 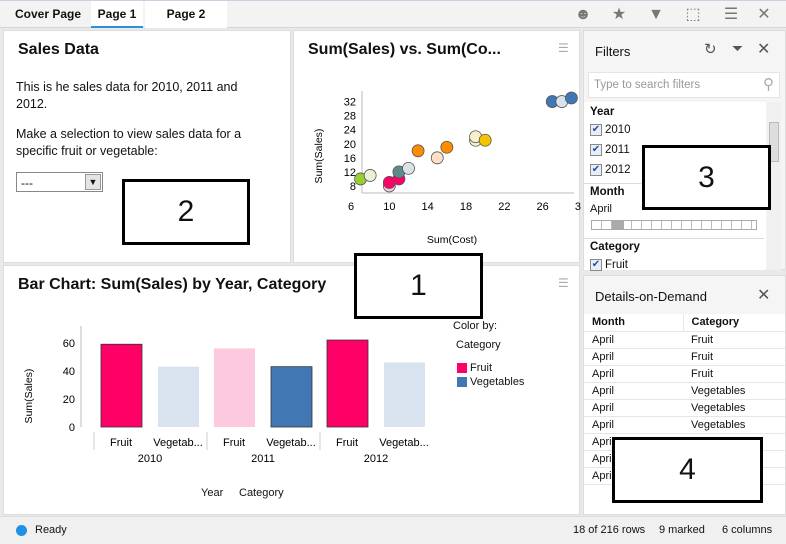 What do you see at coordinates (734, 323) in the screenshot?
I see `column-header: Category` at bounding box center [734, 323].